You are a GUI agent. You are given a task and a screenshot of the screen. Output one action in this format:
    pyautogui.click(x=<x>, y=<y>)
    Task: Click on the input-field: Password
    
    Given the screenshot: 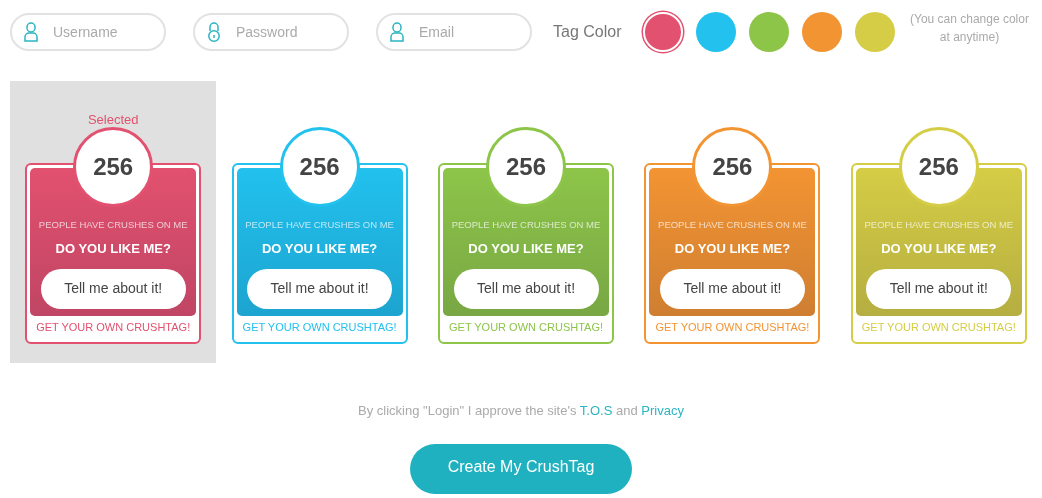 What is the action you would take?
    pyautogui.click(x=271, y=32)
    